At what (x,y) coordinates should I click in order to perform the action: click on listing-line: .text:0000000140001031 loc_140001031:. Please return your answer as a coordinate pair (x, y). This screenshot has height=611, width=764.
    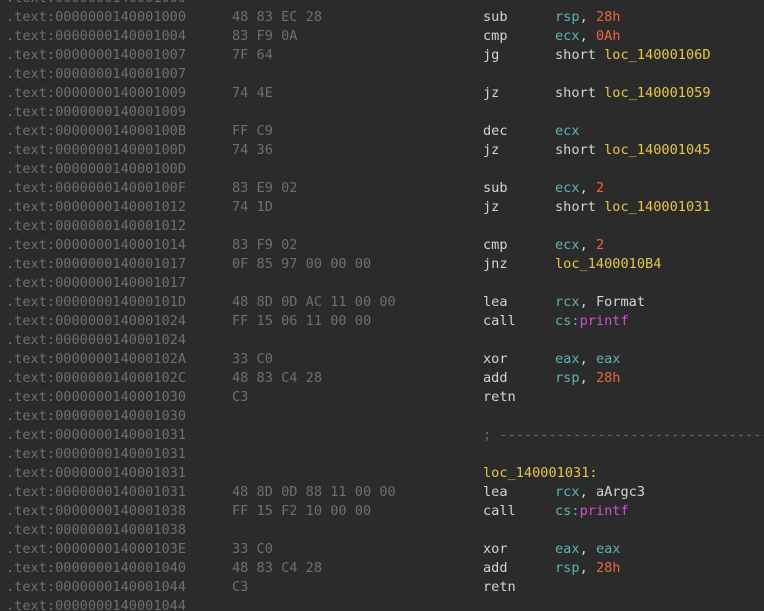
    Looking at the image, I should click on (382, 473).